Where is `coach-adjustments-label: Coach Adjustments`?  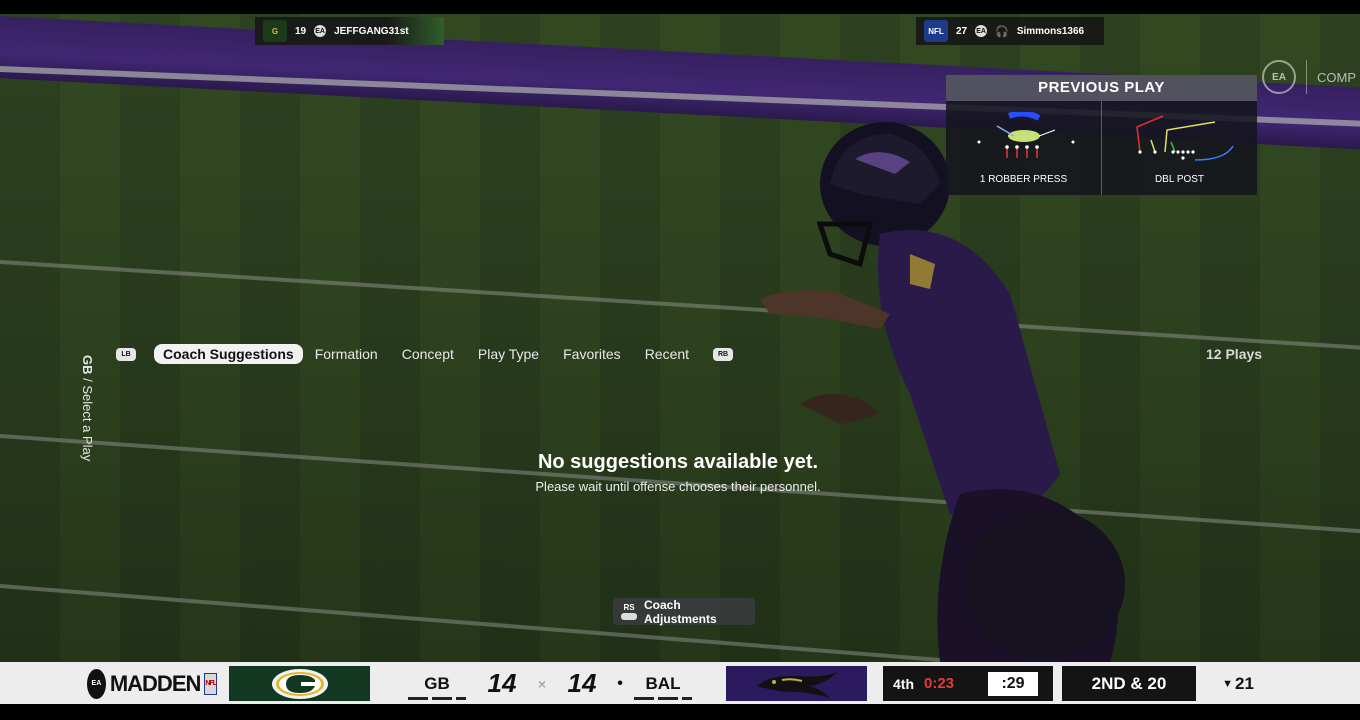 coach-adjustments-label: Coach Adjustments is located at coordinates (680, 611).